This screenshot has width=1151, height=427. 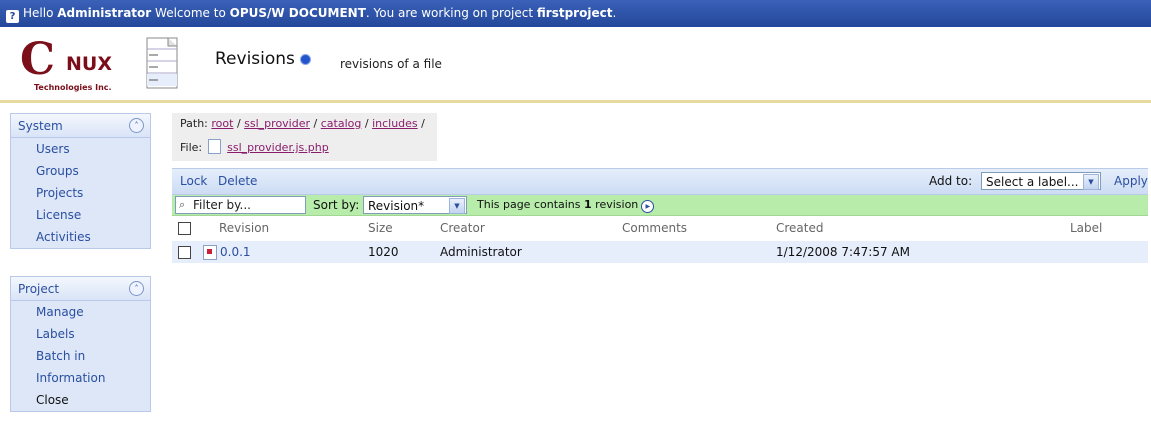 What do you see at coordinates (1131, 181) in the screenshot?
I see `apply-button: Apply` at bounding box center [1131, 181].